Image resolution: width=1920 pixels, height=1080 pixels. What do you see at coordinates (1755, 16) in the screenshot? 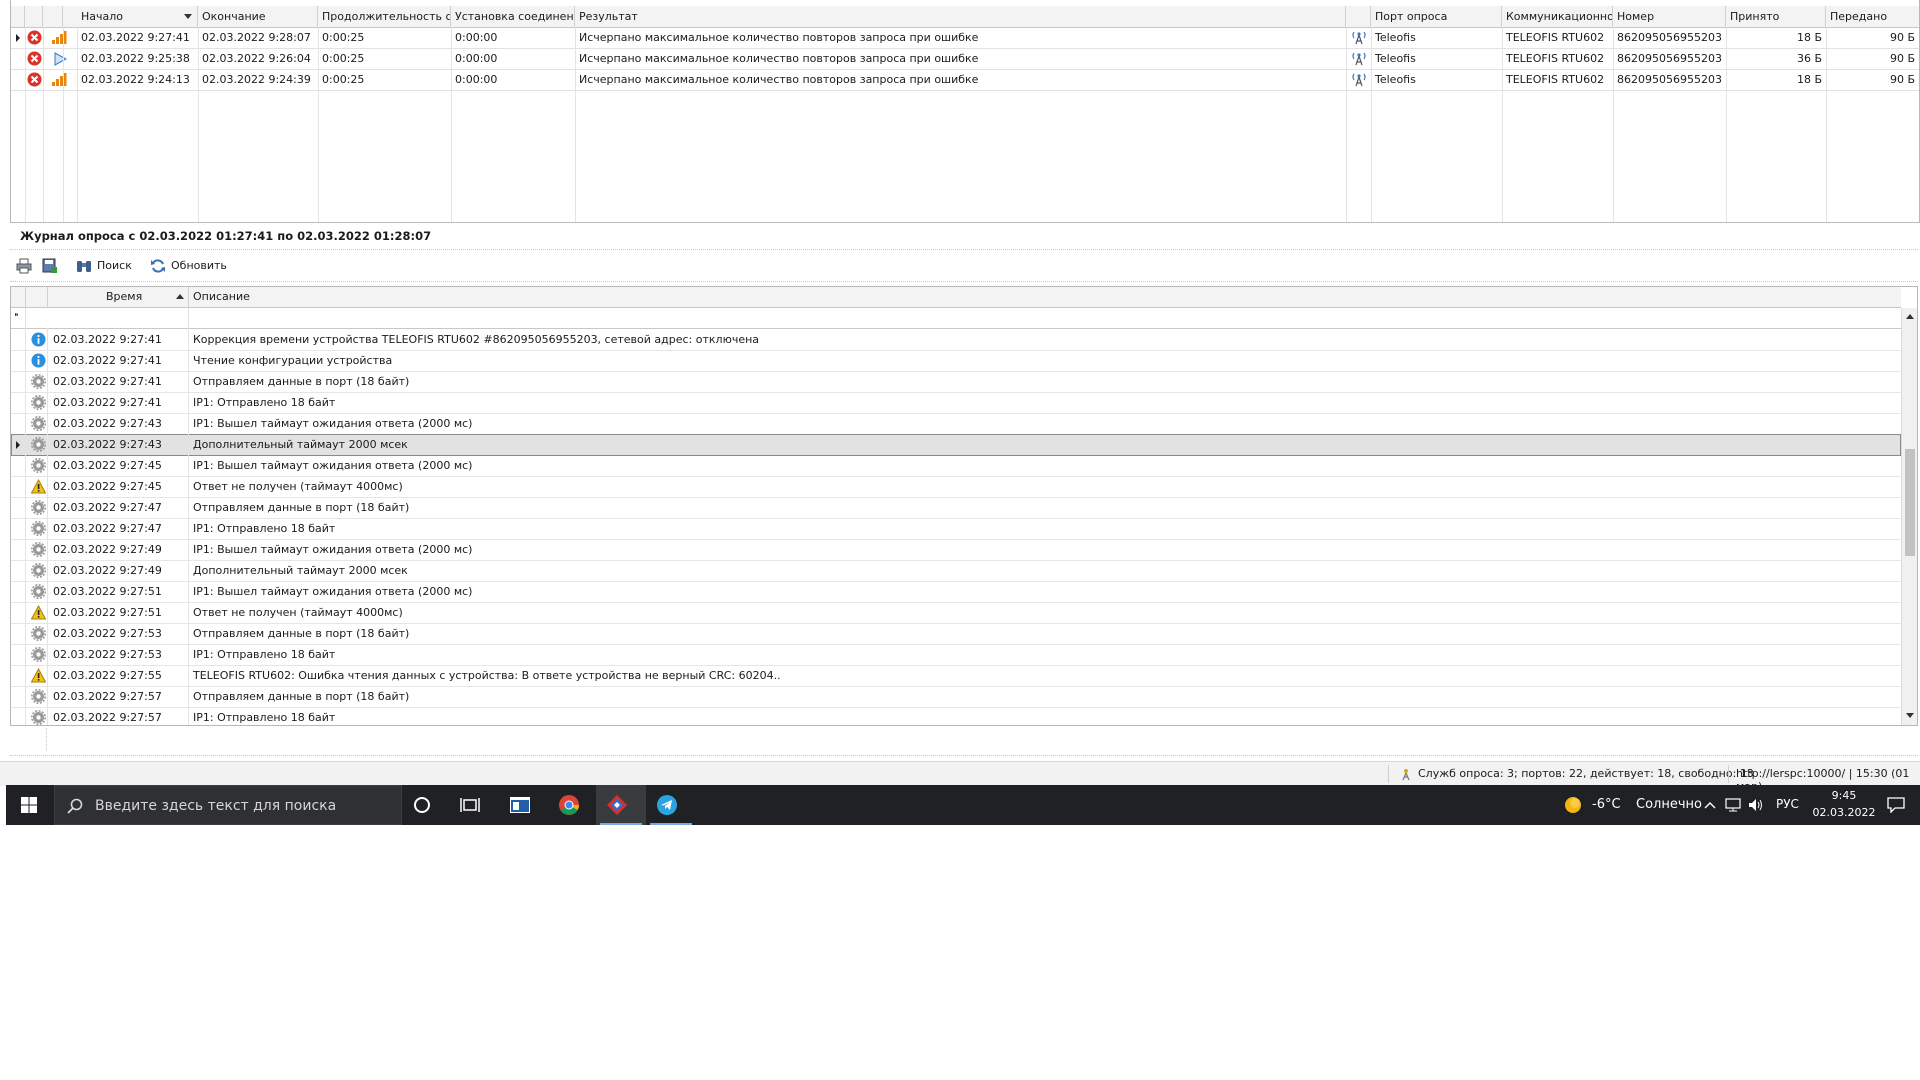
I see `col-received-label: Принято` at bounding box center [1755, 16].